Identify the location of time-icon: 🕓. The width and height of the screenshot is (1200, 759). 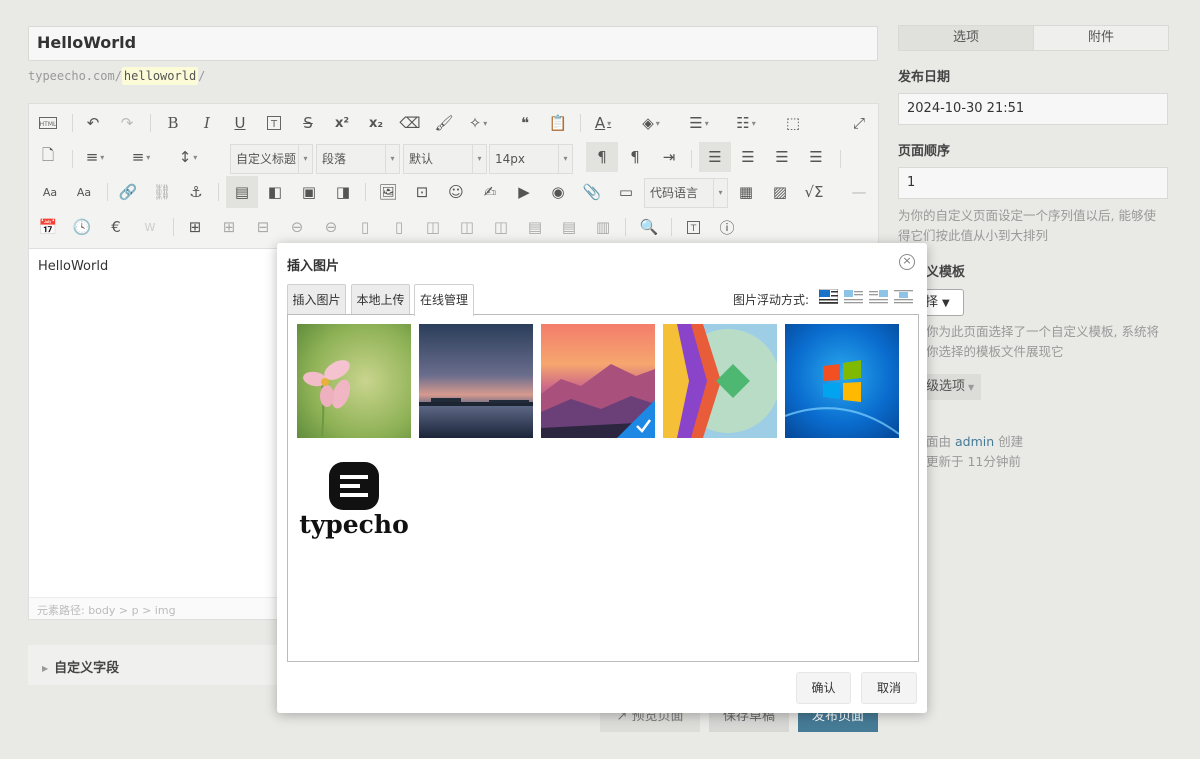
(82, 227).